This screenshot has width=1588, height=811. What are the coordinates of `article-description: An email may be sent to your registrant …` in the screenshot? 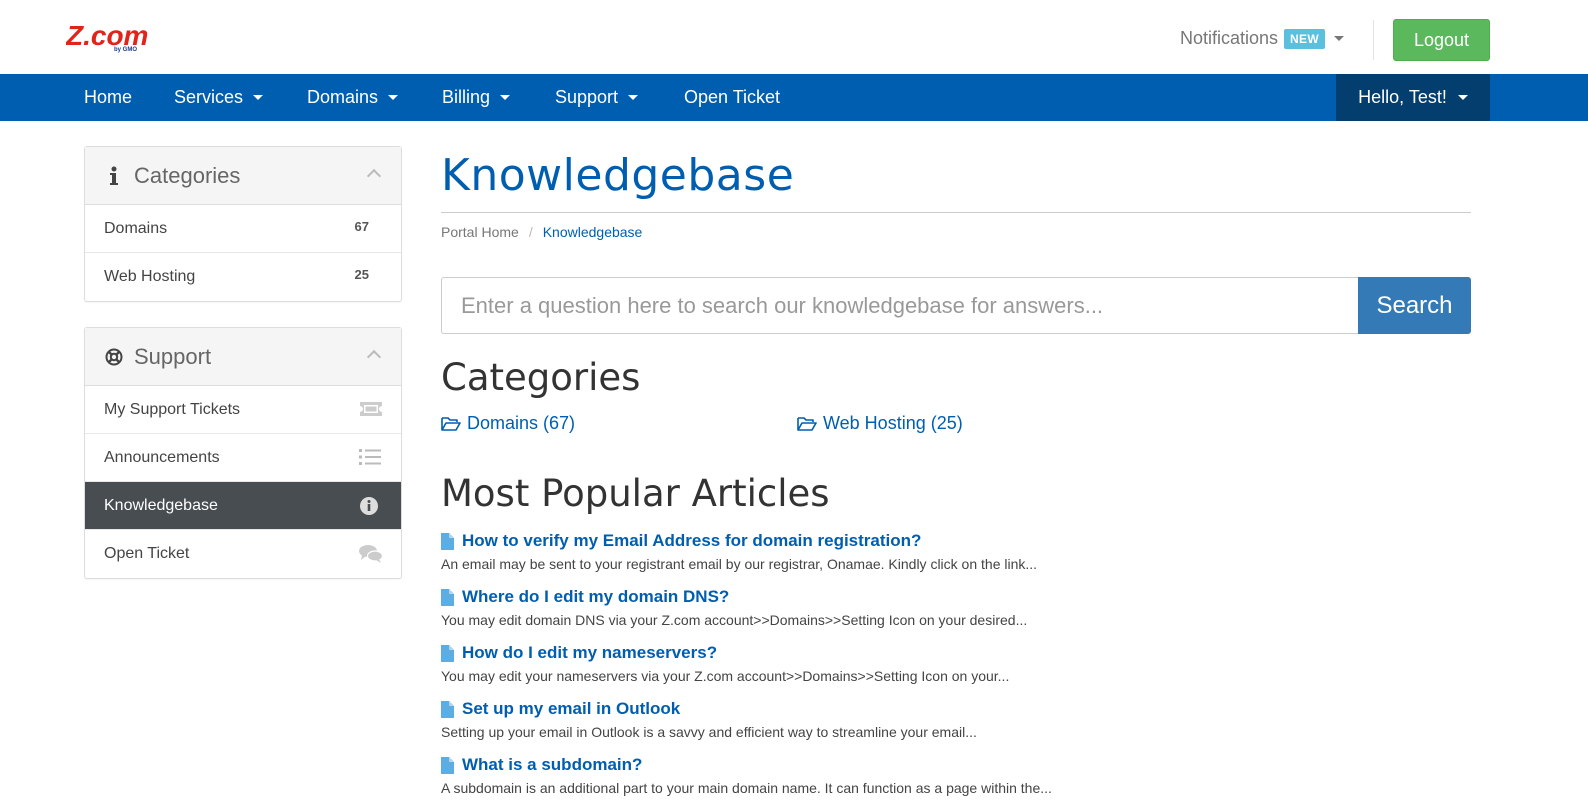 It's located at (739, 564).